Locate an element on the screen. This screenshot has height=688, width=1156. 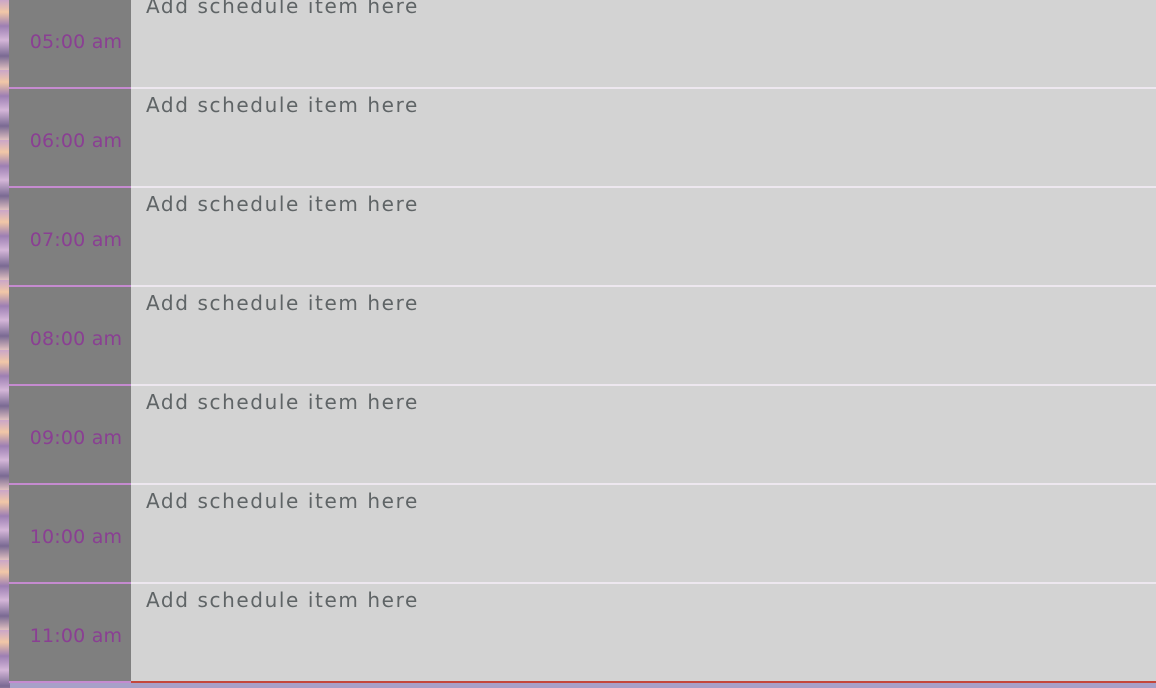
time-block: 06:00 am is located at coordinates (70, 138).